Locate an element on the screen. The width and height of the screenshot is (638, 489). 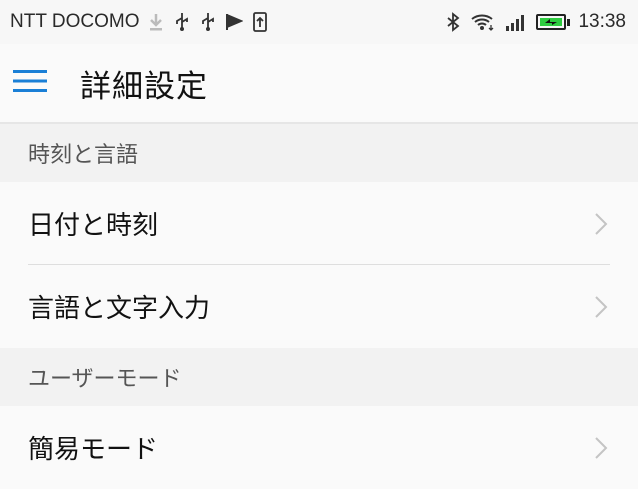
status-bar: NTT DOCOMO 13:38 is located at coordinates (319, 22).